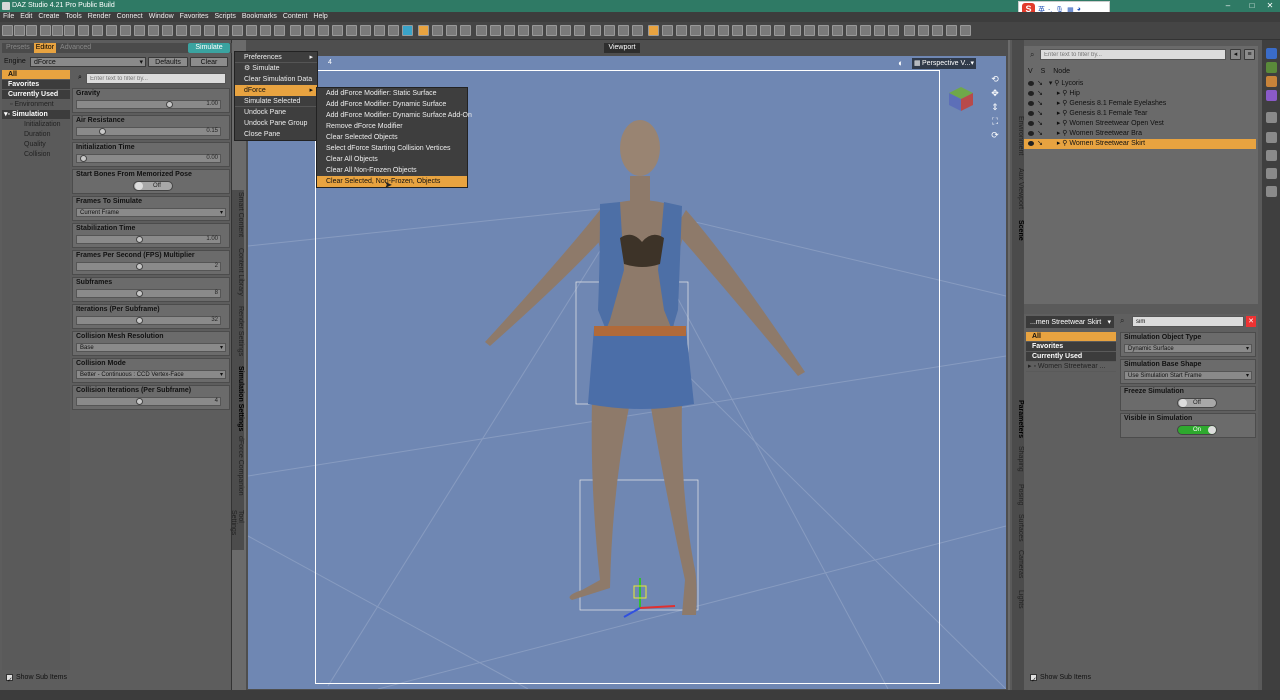 This screenshot has width=1280, height=700. Describe the element at coordinates (995, 93) in the screenshot. I see `pan-icon: ✥` at that location.